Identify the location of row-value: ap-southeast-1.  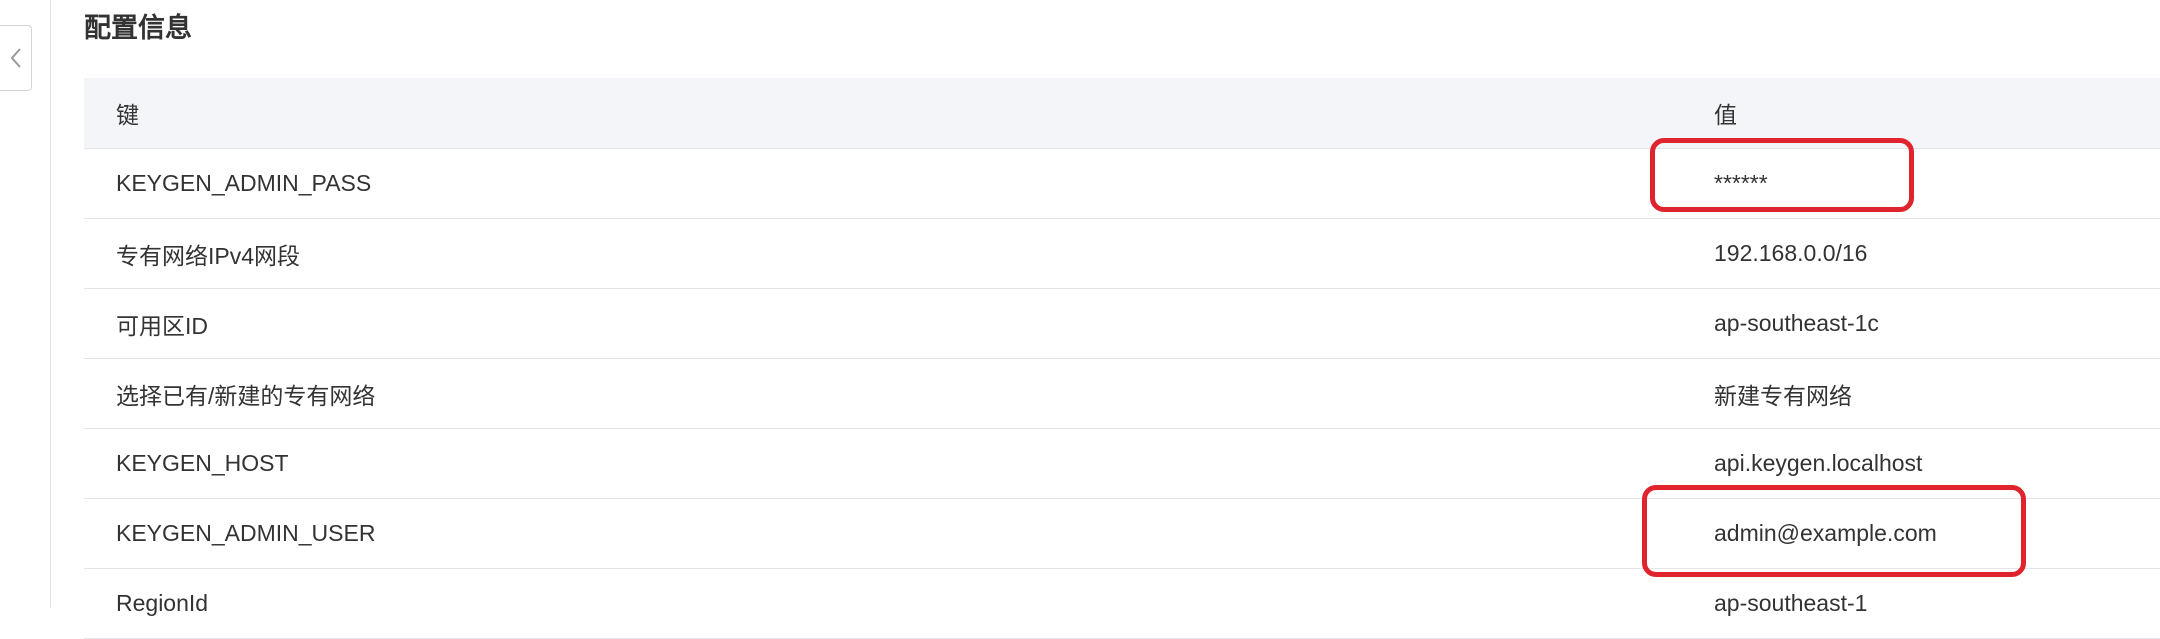
(1921, 603).